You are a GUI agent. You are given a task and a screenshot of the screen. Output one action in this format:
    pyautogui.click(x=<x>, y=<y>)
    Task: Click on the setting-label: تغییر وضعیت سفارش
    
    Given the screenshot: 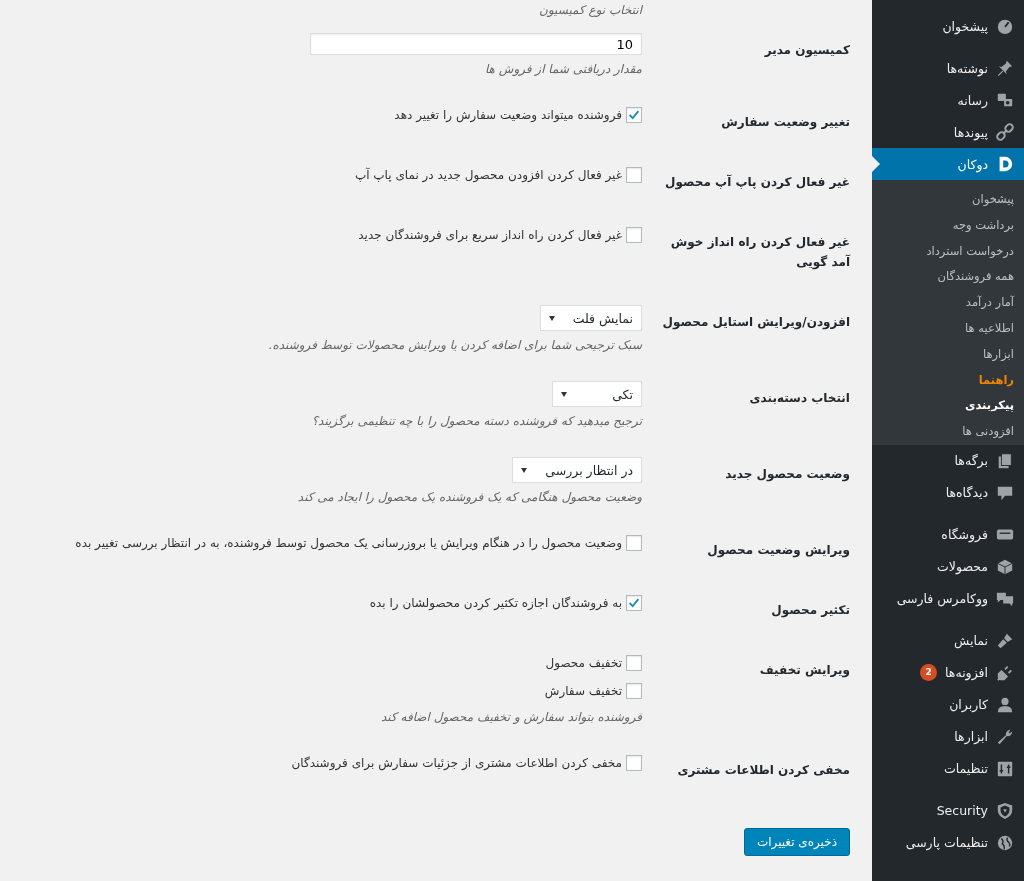 What is the action you would take?
    pyautogui.click(x=785, y=123)
    